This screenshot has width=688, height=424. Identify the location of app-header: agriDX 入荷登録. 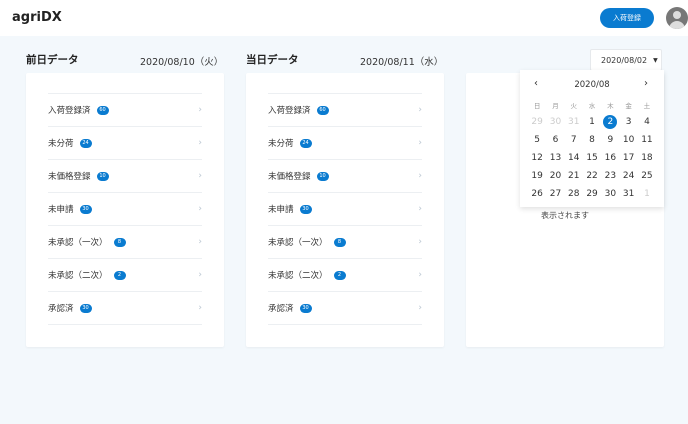
(344, 18).